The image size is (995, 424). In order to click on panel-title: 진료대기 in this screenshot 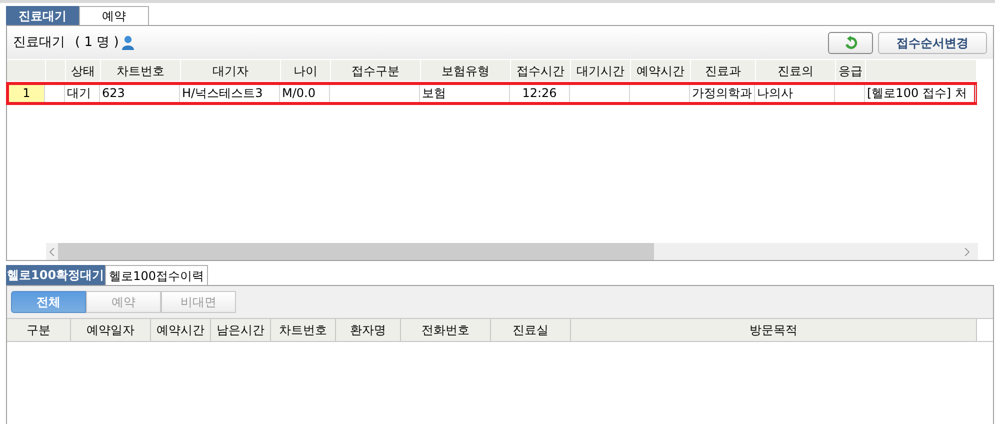, I will do `click(39, 43)`.